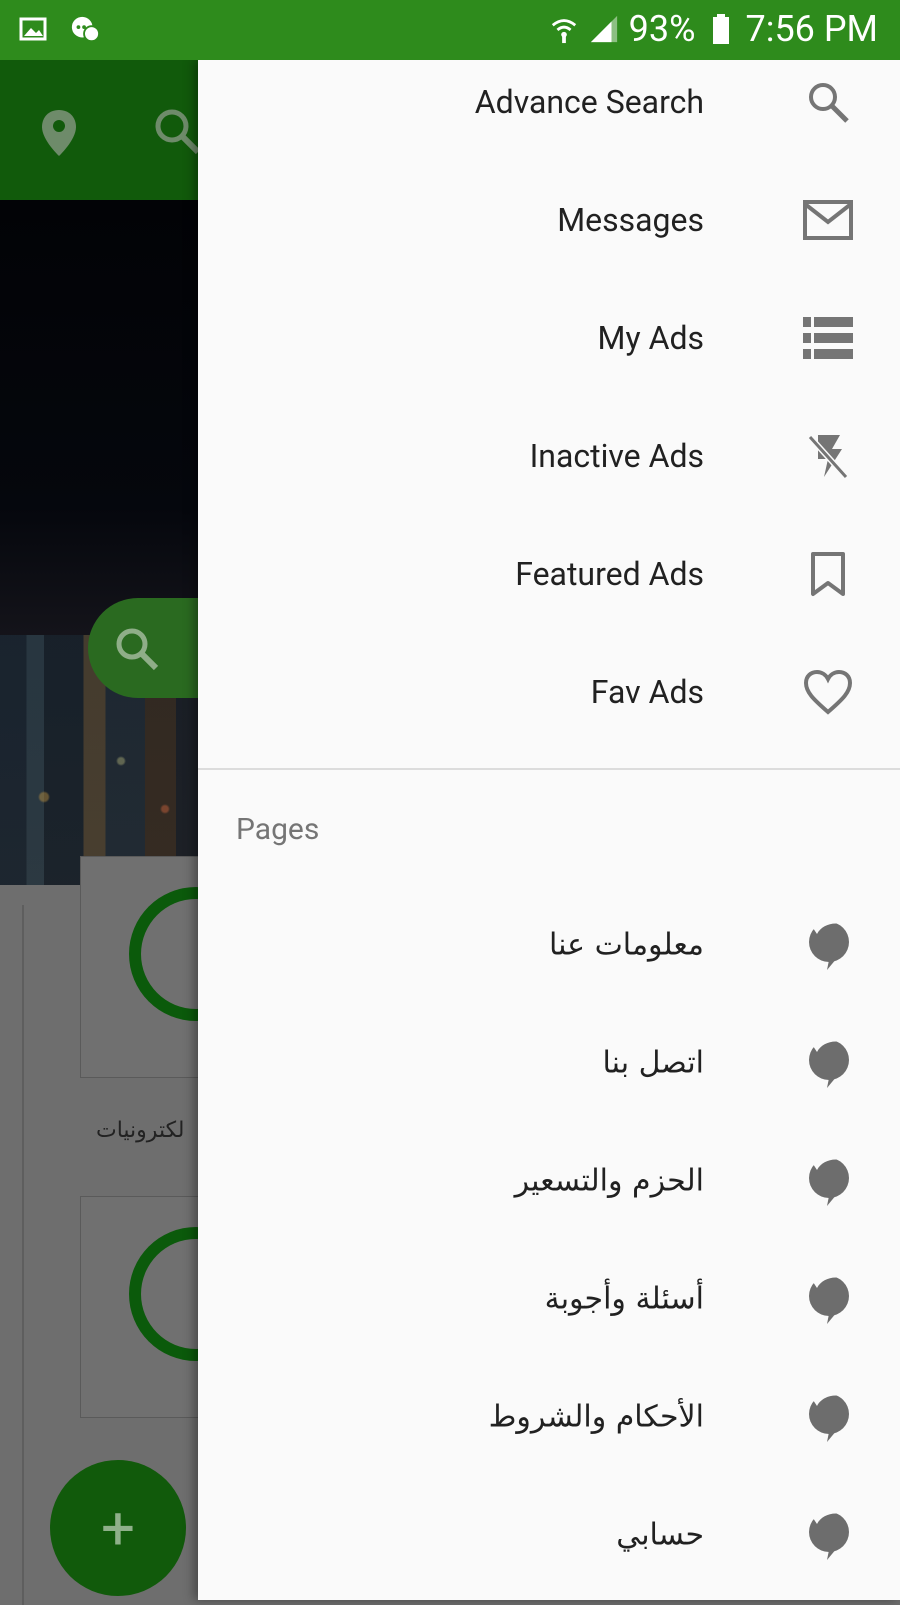 This screenshot has height=1605, width=900. What do you see at coordinates (549, 769) in the screenshot?
I see `drawer-divider` at bounding box center [549, 769].